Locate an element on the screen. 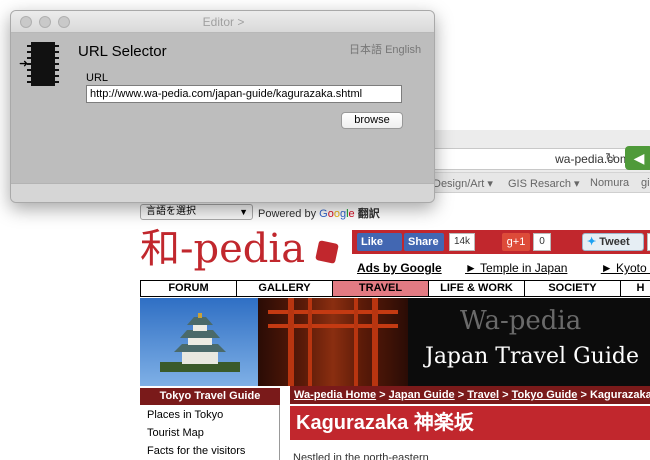  translate-label: 翻訳 is located at coordinates (369, 214).